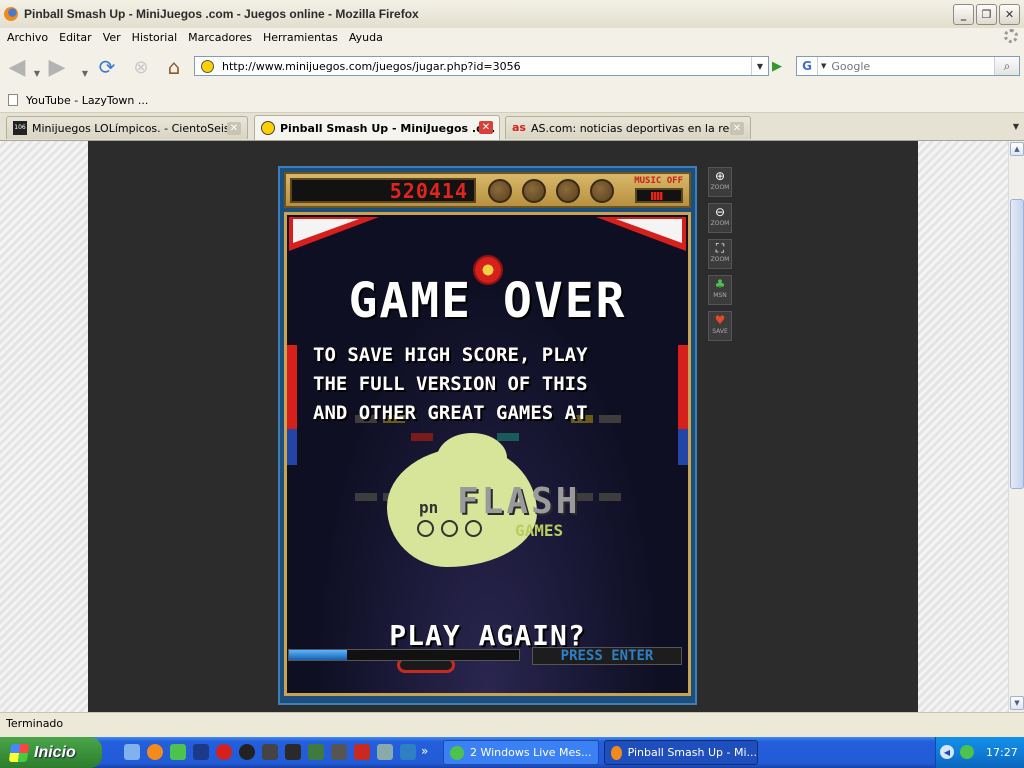 This screenshot has width=1024, height=768. I want to click on logo-flash-text: FLASH, so click(519, 501).